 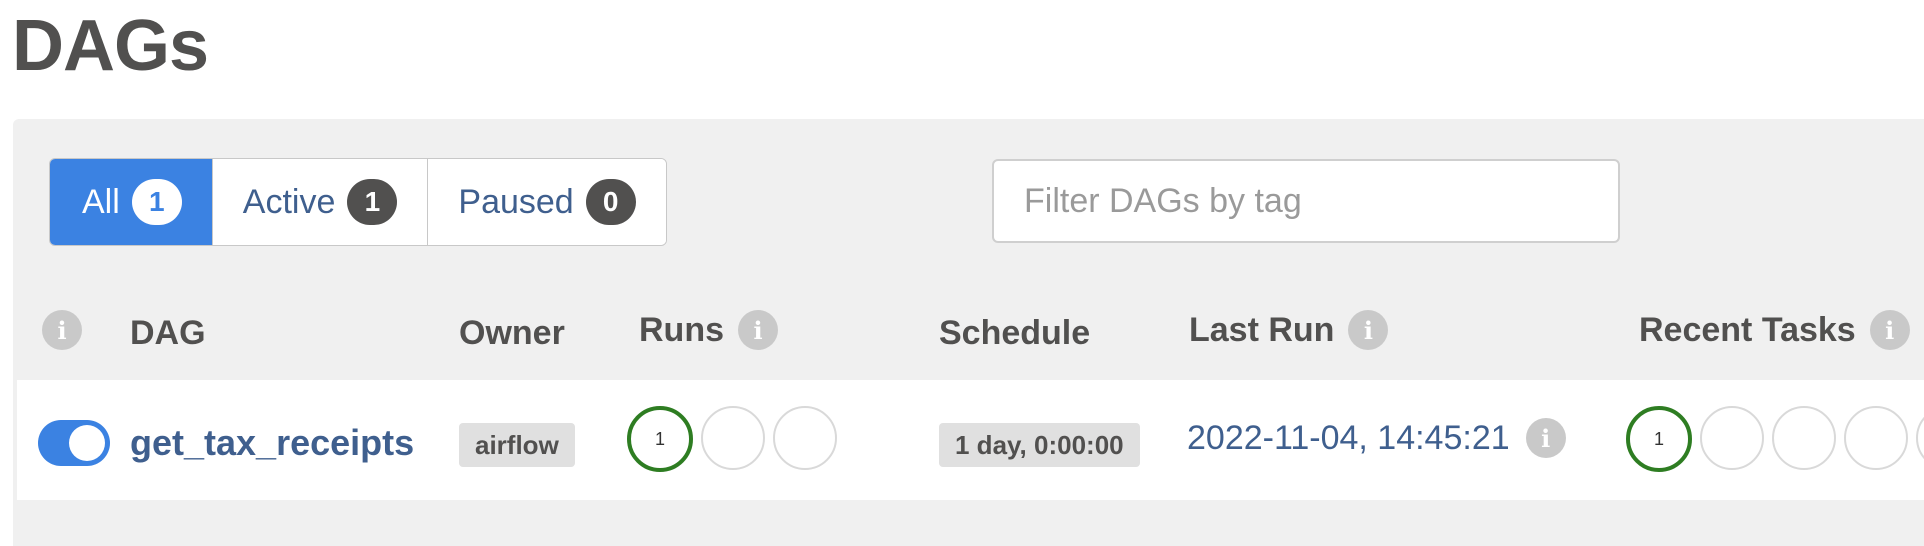 I want to click on filter-active-label: Active, so click(x=289, y=201).